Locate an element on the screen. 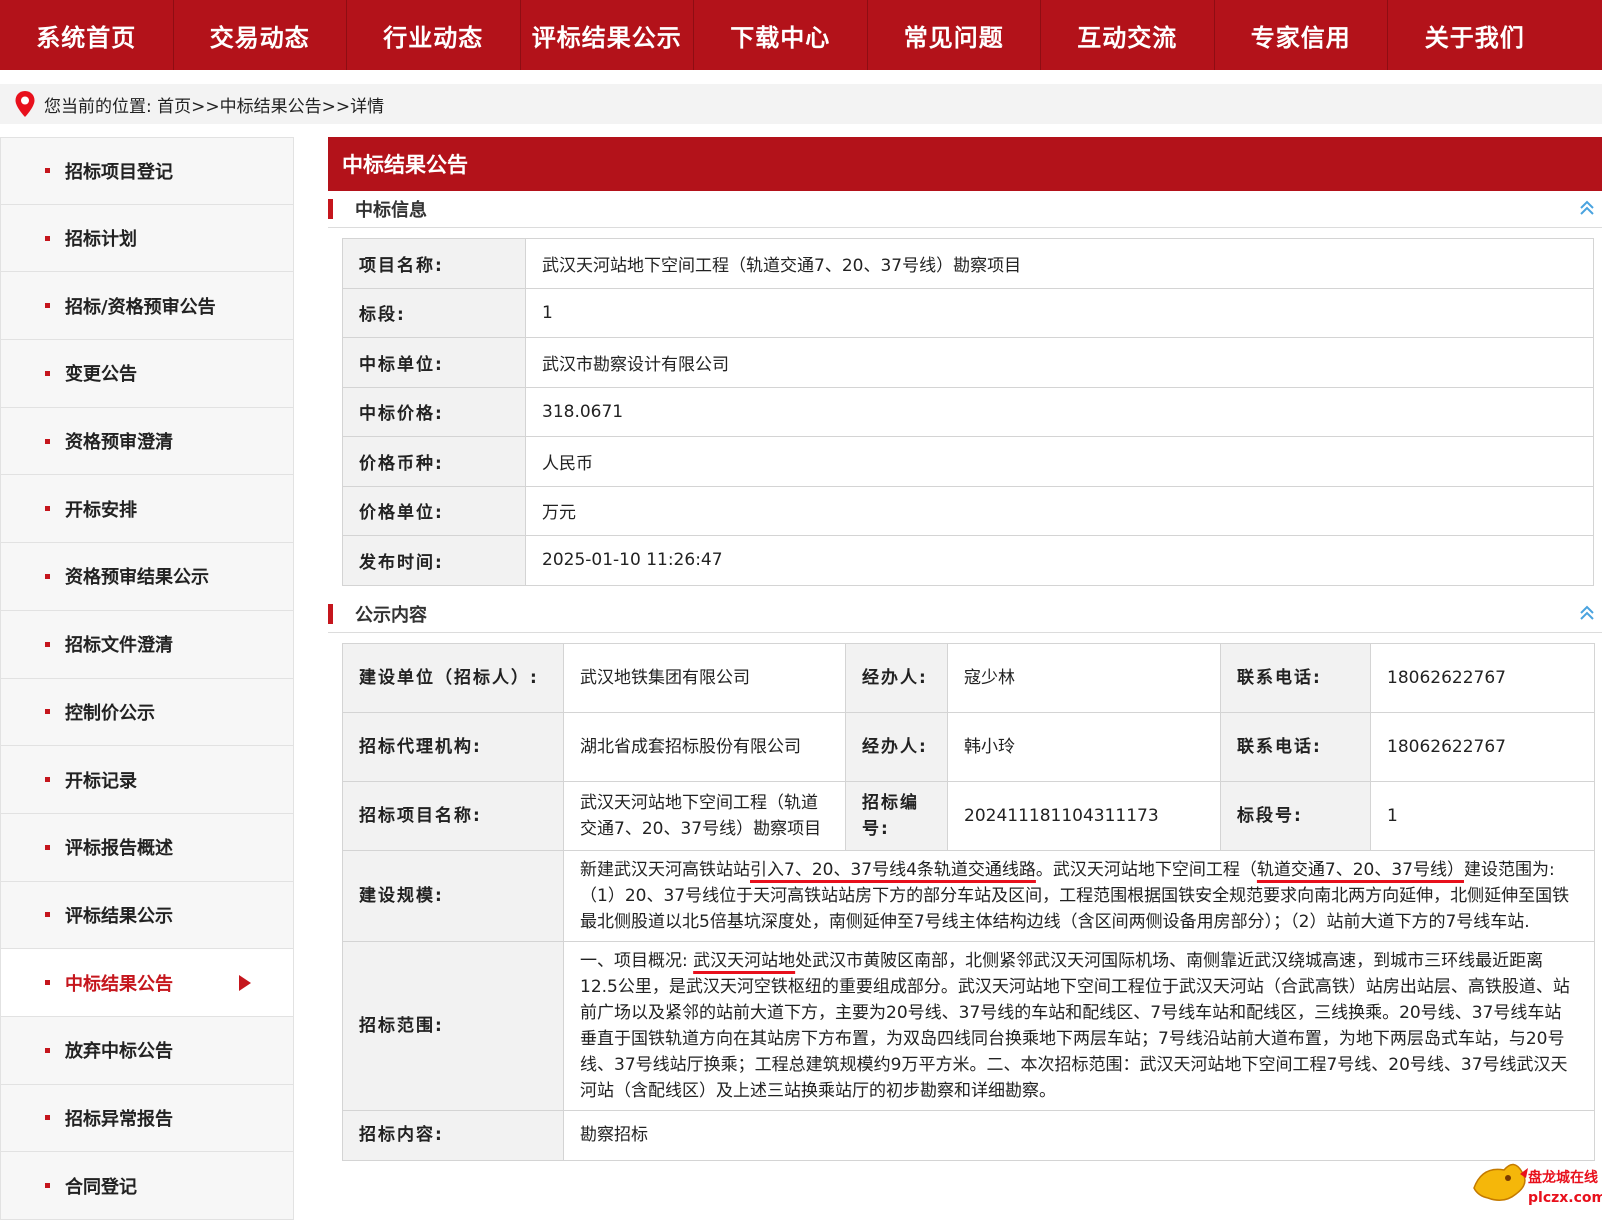 Image resolution: width=1602 pixels, height=1227 pixels. sidebar-item-opening-record: 开标记录 is located at coordinates (147, 780).